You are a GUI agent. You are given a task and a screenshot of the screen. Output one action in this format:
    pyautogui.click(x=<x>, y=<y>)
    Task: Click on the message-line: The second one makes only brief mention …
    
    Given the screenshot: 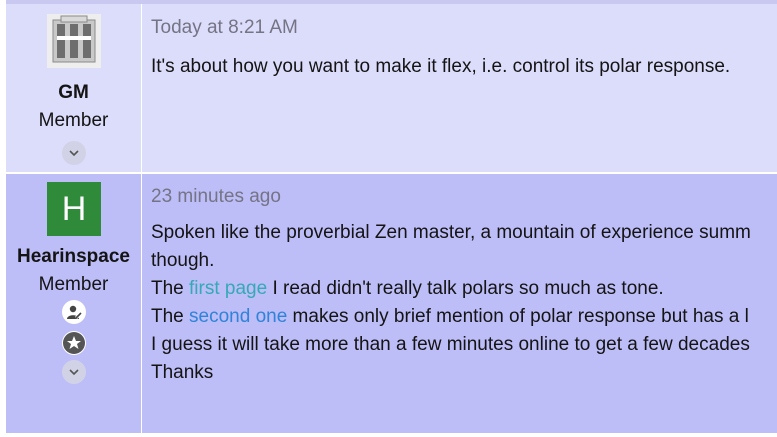 What is the action you would take?
    pyautogui.click(x=450, y=317)
    